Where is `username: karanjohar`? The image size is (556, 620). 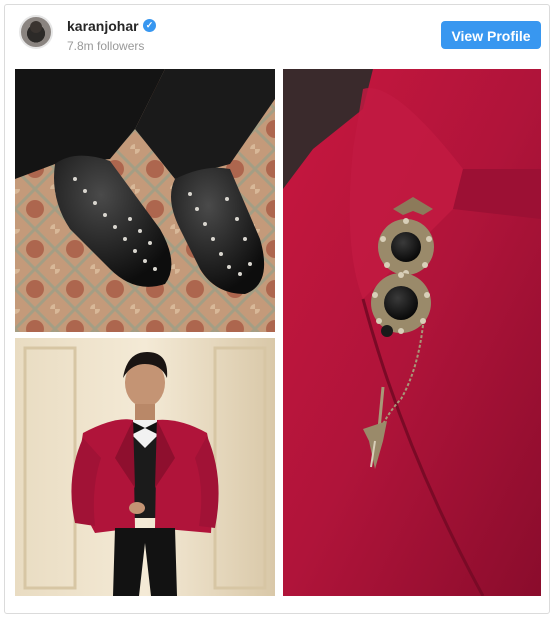
username: karanjohar is located at coordinates (103, 26).